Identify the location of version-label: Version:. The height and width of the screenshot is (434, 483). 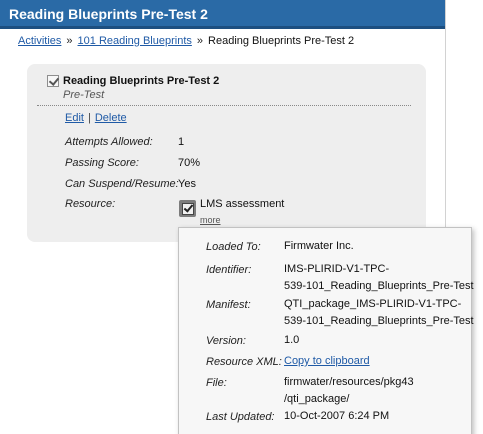
(226, 341).